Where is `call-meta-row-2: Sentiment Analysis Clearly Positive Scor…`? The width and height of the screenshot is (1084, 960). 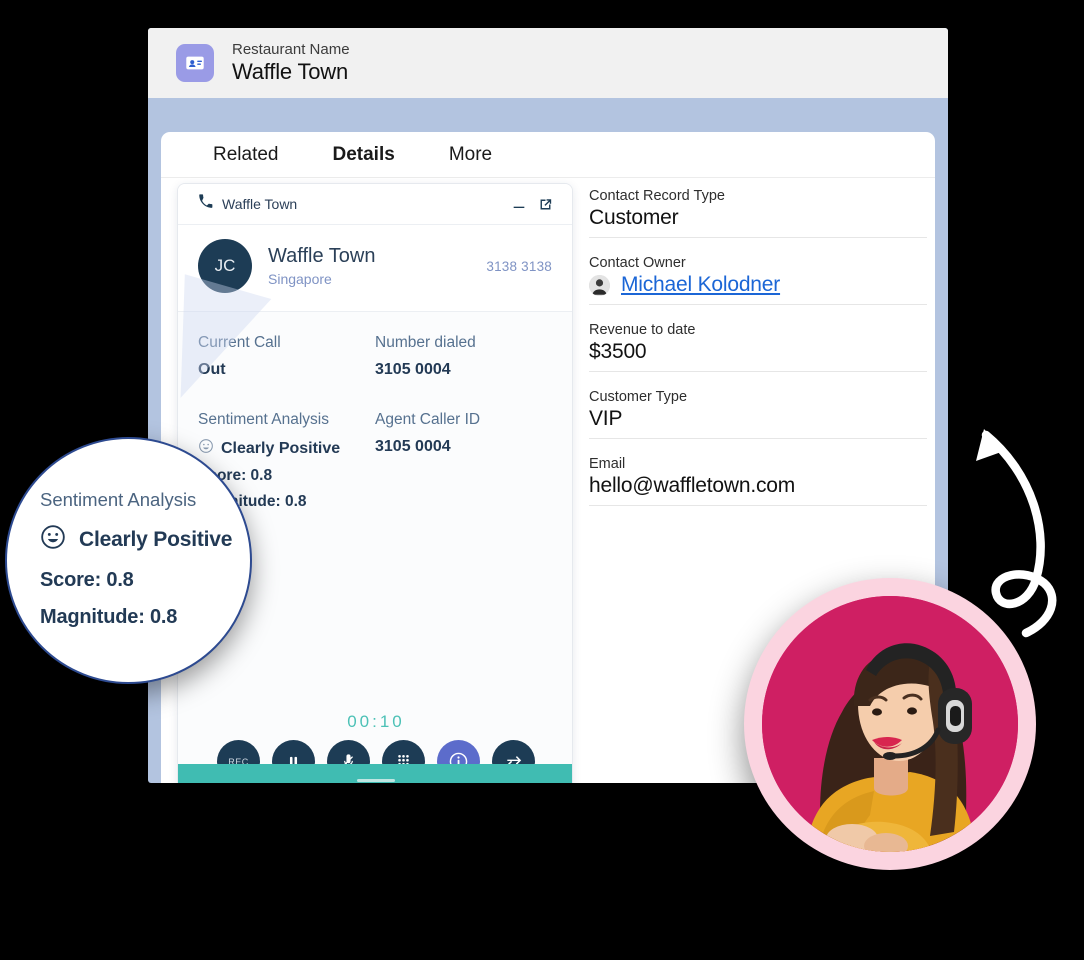 call-meta-row-2: Sentiment Analysis Clearly Positive Scor… is located at coordinates (375, 461).